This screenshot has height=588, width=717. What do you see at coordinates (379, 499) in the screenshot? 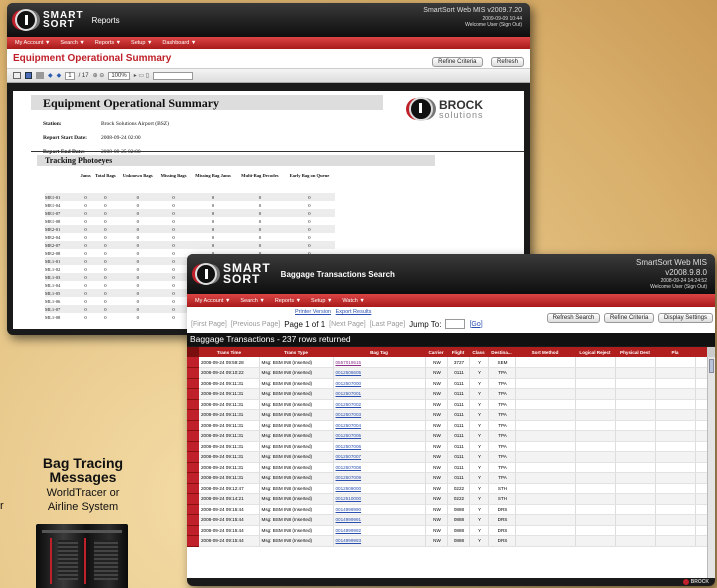
I see `cell-tag: 0012510000` at bounding box center [379, 499].